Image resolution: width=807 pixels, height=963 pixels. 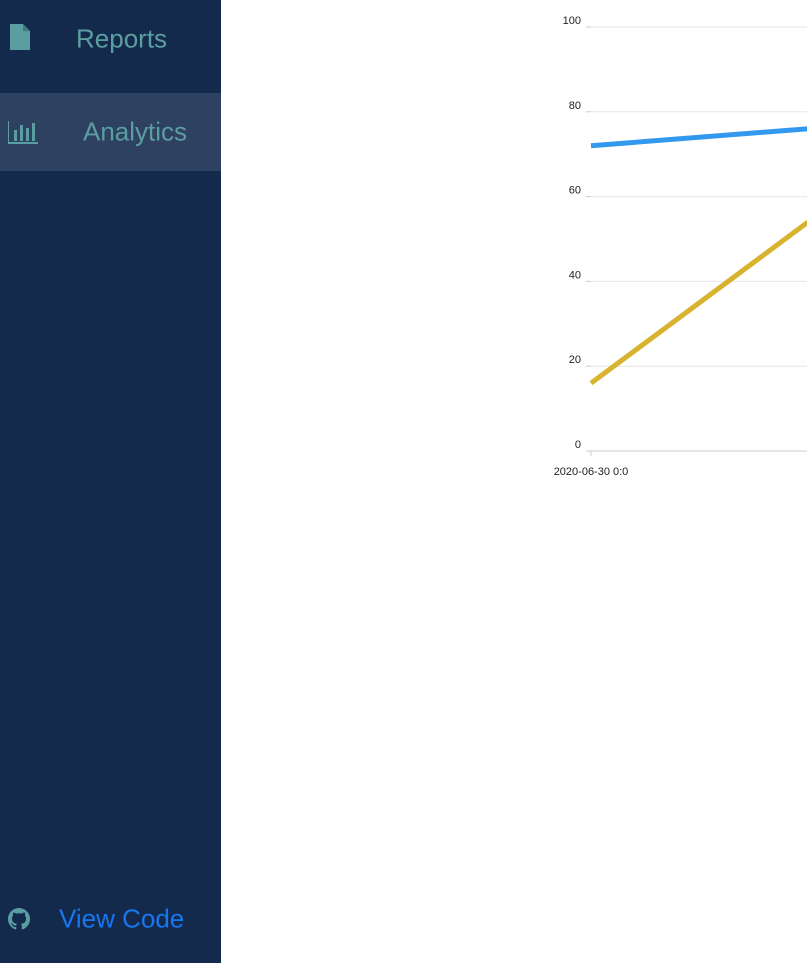 I want to click on sidebar-item-label: Analytics, so click(x=135, y=131).